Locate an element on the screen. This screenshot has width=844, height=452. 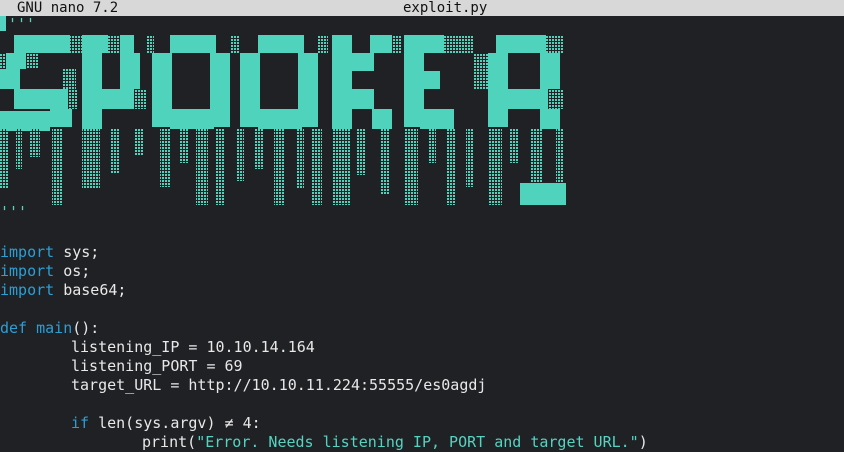
code-line-import-base64: import base64; is located at coordinates (63, 290).